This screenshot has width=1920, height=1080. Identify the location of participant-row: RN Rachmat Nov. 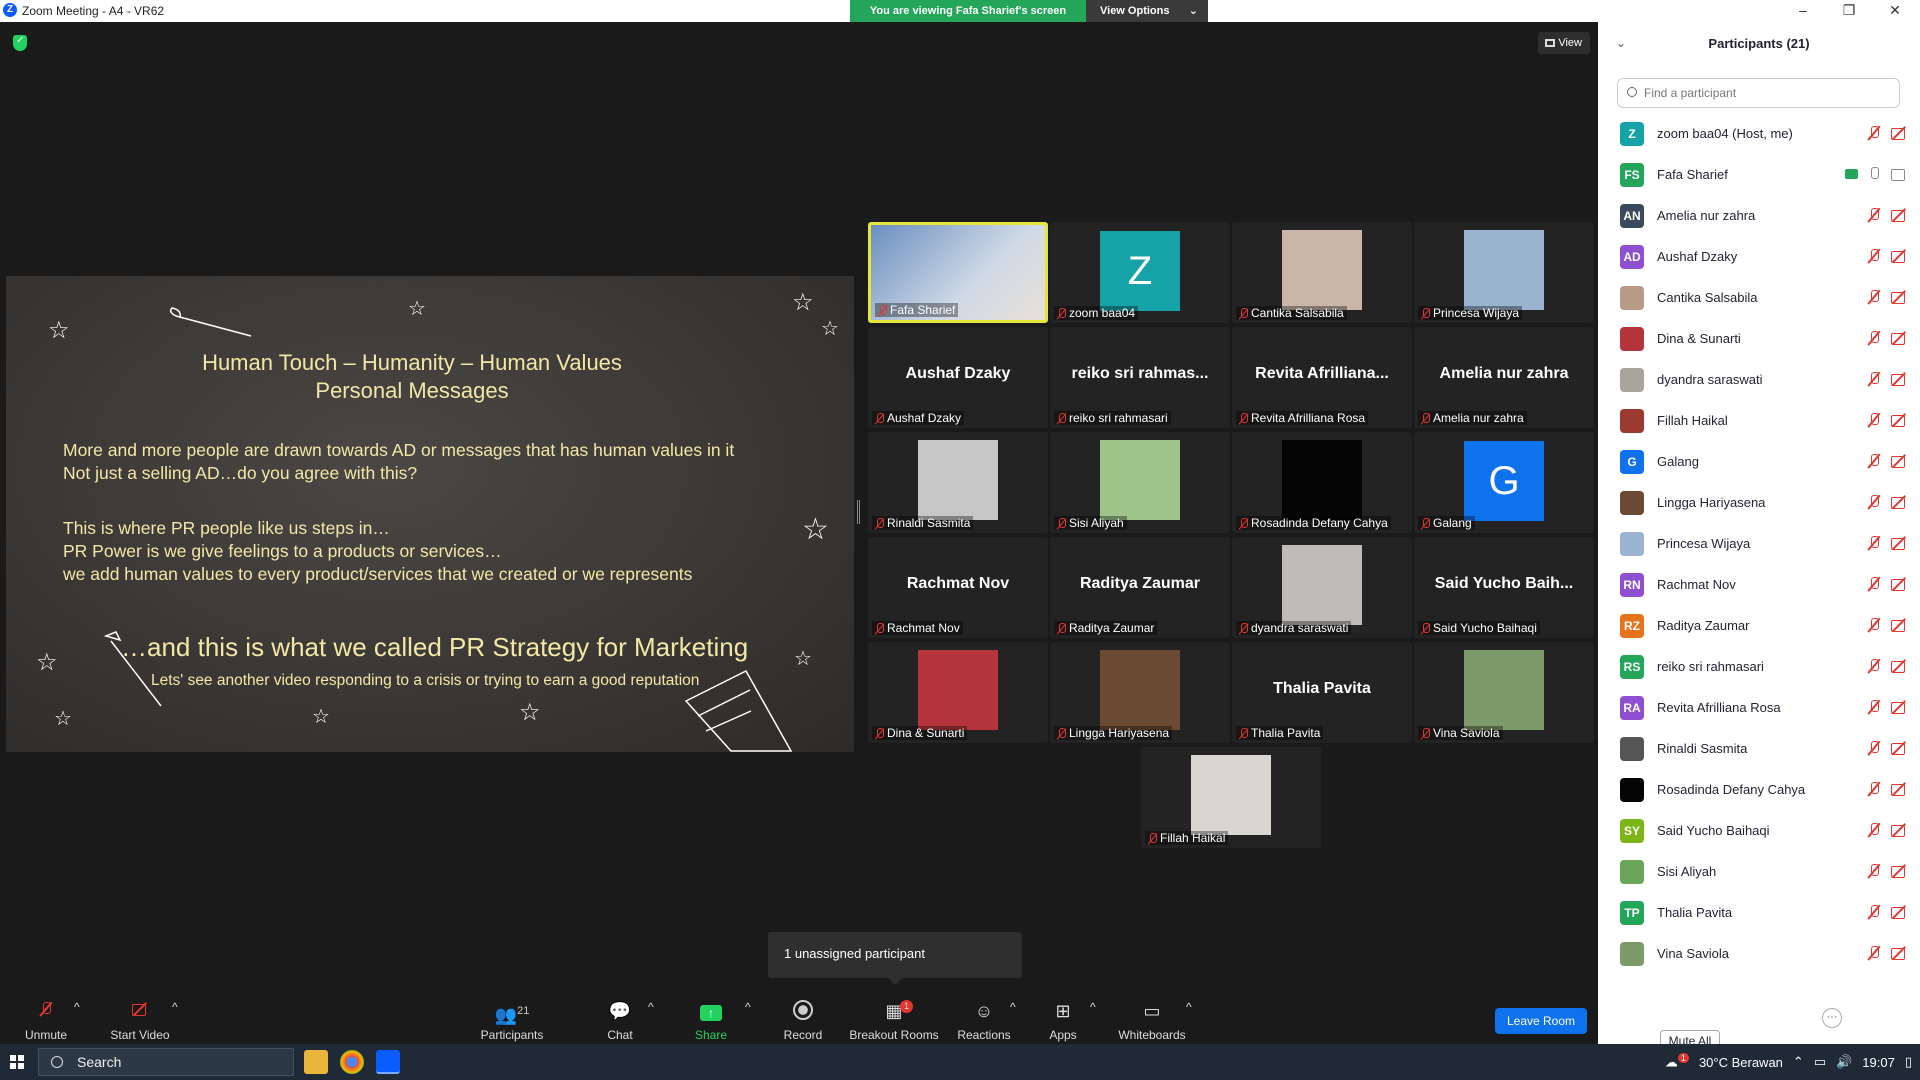
(1759, 584).